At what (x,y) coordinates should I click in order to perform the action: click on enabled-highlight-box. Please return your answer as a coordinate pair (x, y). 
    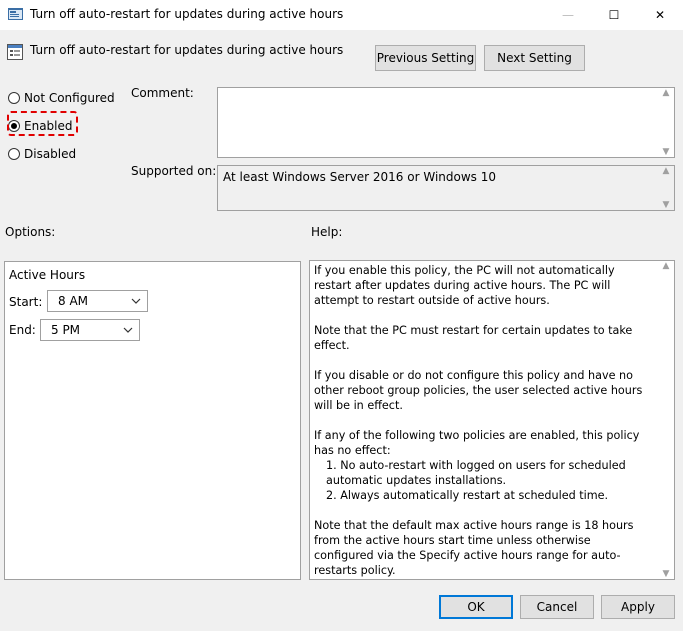
    Looking at the image, I should click on (42, 123).